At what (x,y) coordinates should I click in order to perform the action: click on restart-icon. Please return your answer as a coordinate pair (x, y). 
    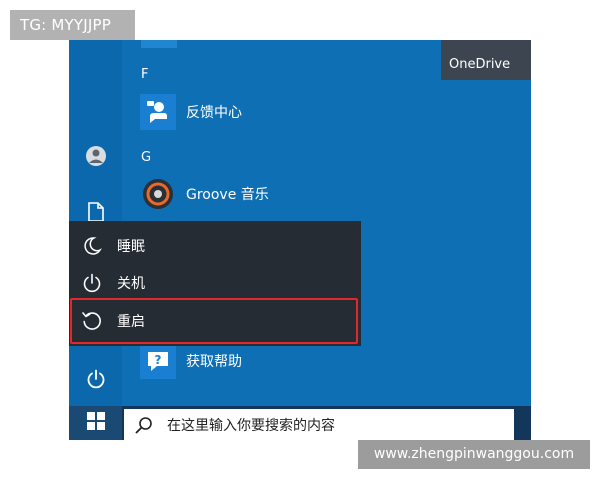
    Looking at the image, I should click on (92, 321).